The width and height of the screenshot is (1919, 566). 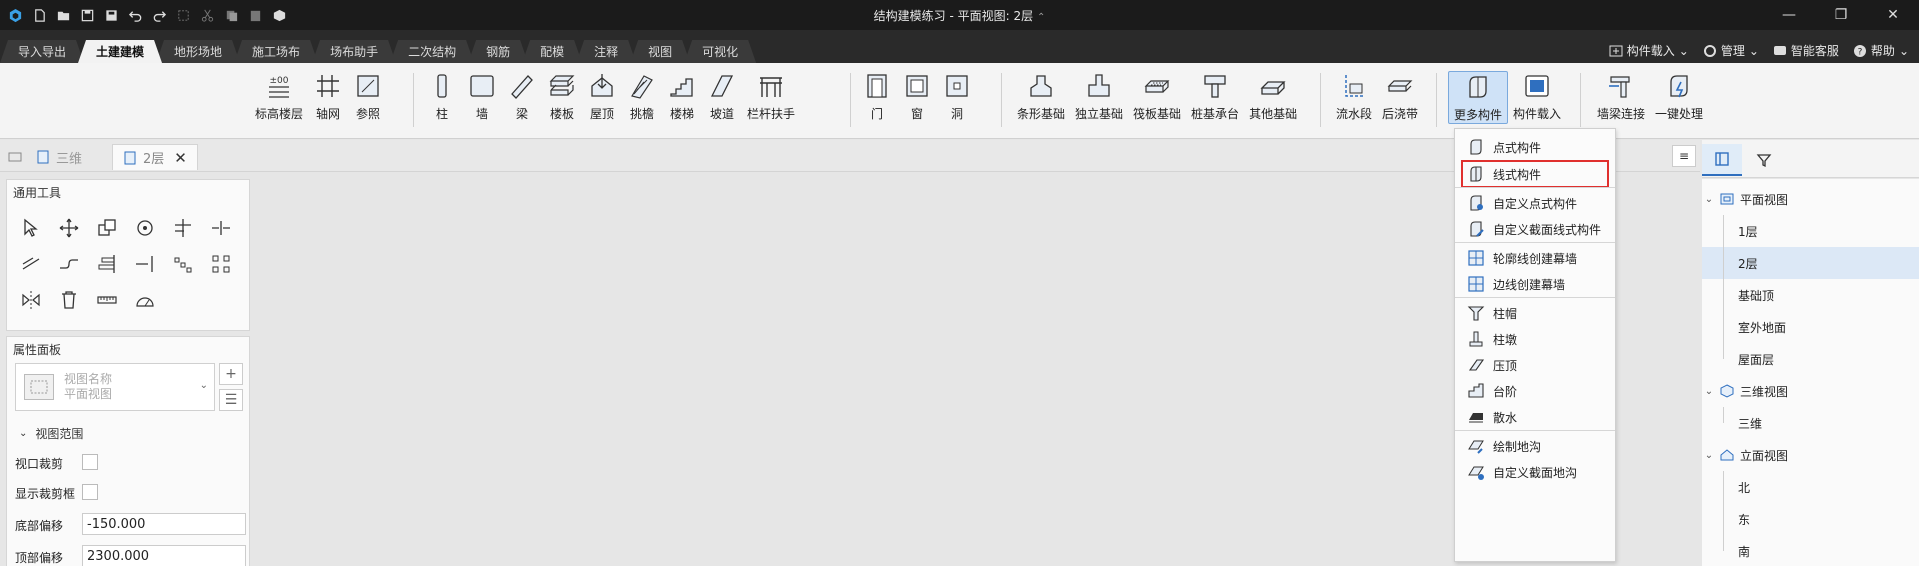 I want to click on ribbon-tab-6: 钢筋, so click(x=498, y=51).